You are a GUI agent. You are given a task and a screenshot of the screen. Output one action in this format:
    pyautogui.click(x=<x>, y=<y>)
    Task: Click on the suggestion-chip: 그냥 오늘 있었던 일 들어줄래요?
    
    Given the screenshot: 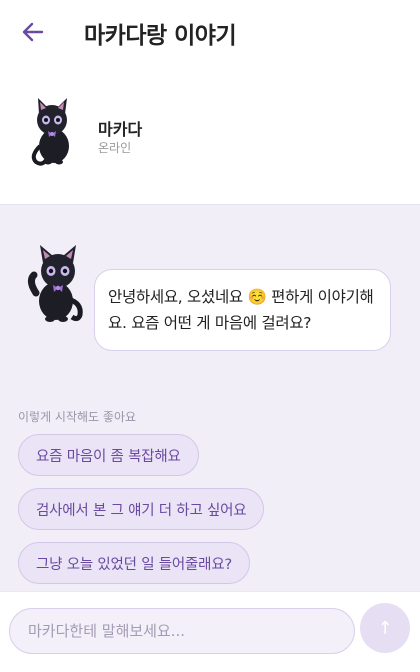 What is the action you would take?
    pyautogui.click(x=134, y=563)
    